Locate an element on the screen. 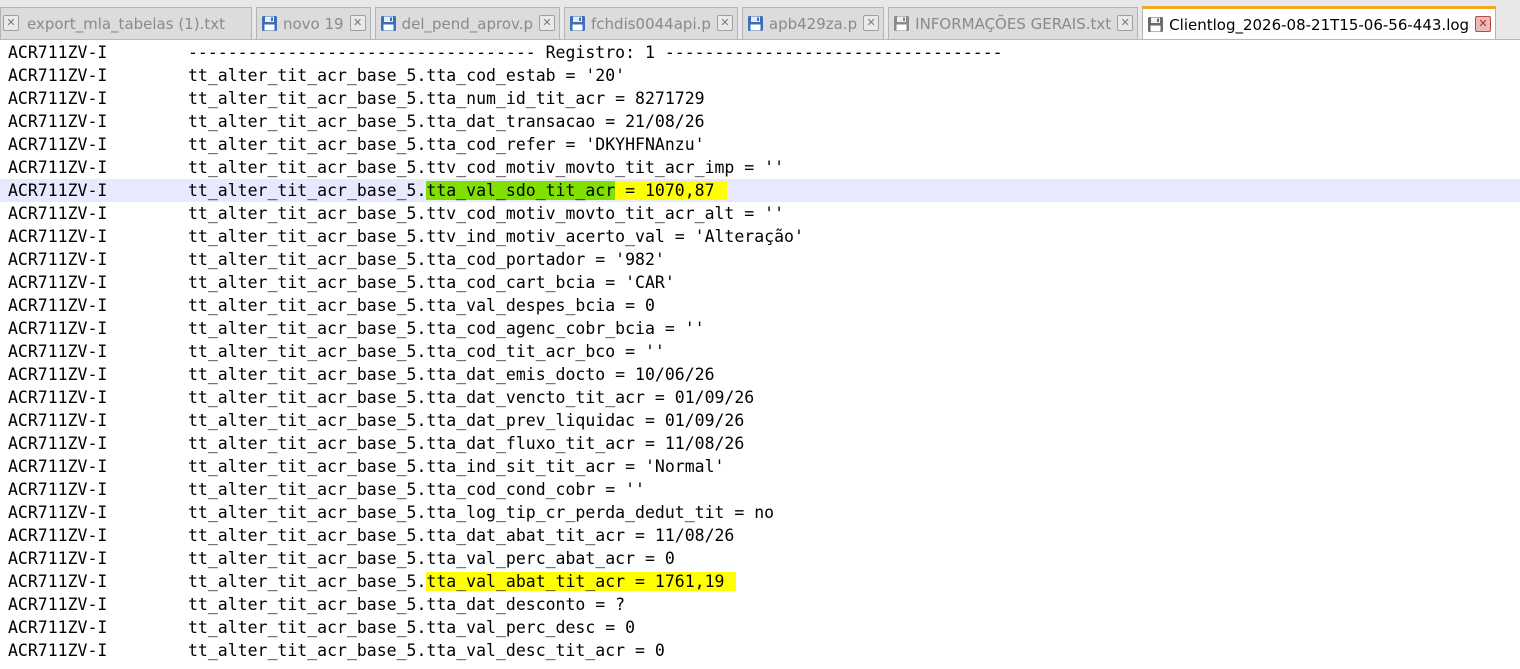 The image size is (1520, 669). field-text: tta_num_id_tit_acr = 8271729 is located at coordinates (565, 98).